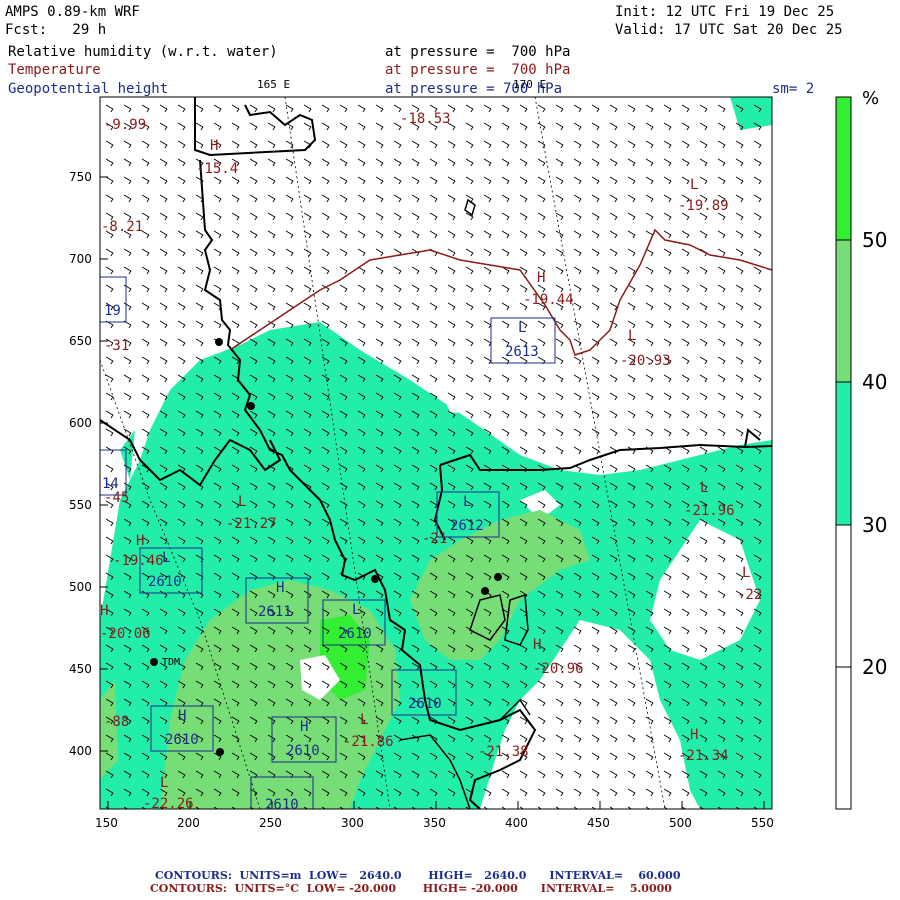 The height and width of the screenshot is (900, 900). I want to click on height-label: 2613, so click(522, 352).